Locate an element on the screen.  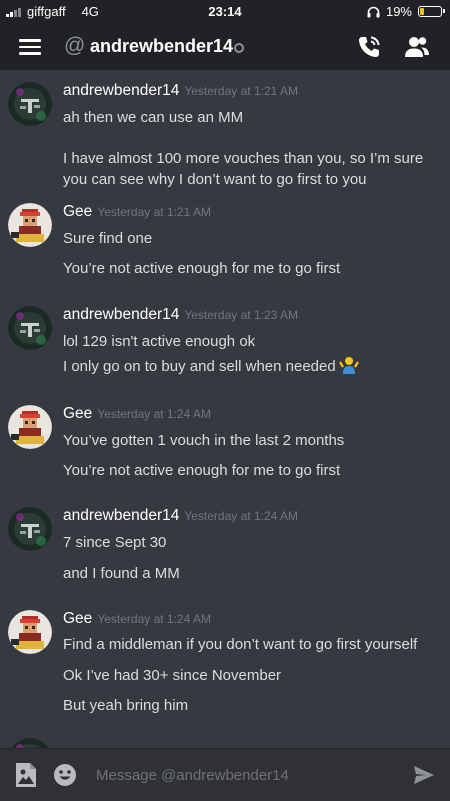
members-icon is located at coordinates (417, 47).